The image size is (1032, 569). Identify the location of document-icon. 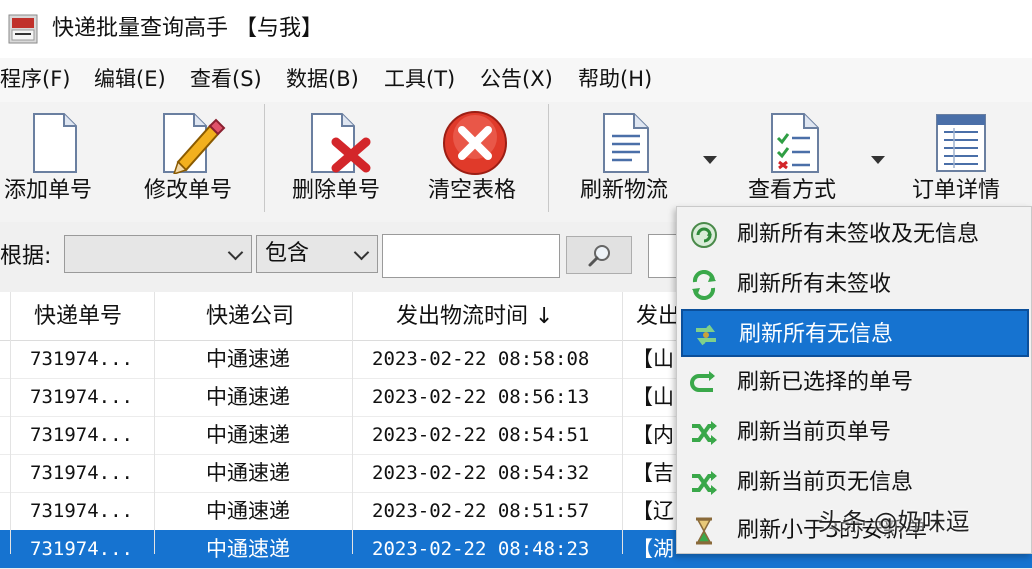
(55, 143).